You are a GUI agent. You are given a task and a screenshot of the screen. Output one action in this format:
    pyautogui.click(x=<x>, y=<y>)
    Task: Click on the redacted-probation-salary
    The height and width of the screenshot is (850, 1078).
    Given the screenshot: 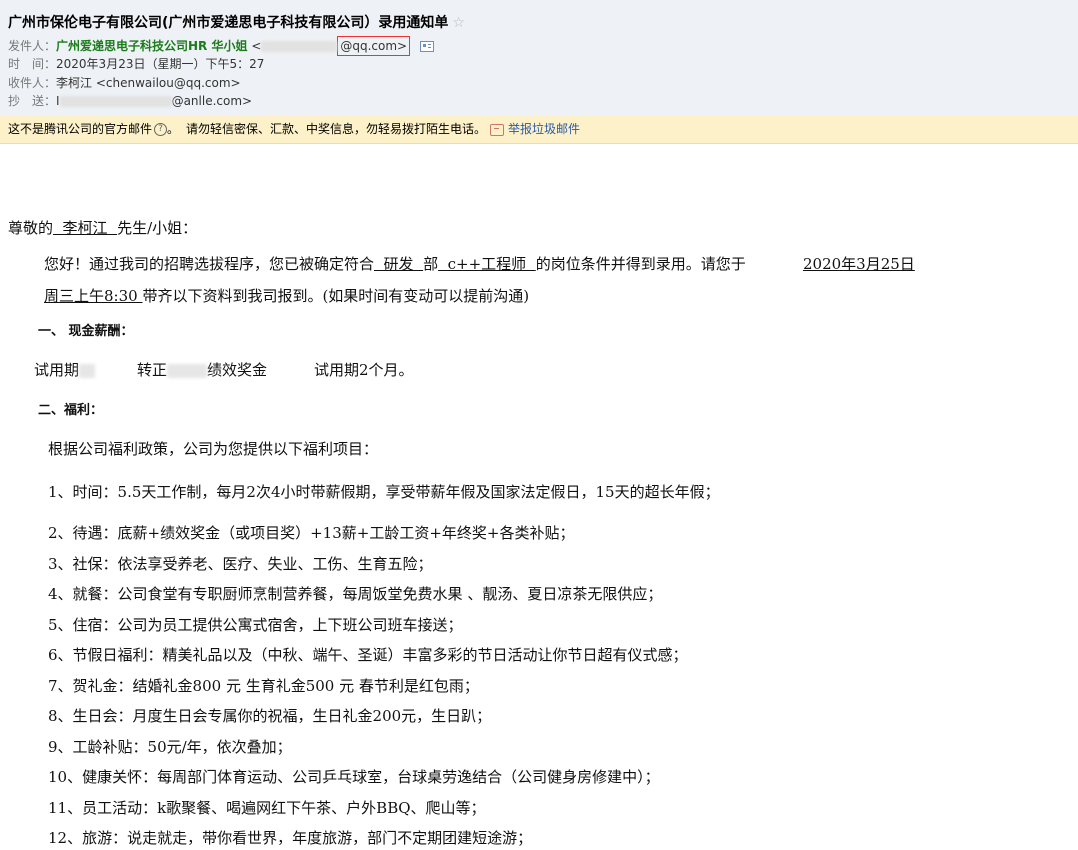 What is the action you would take?
    pyautogui.click(x=87, y=371)
    